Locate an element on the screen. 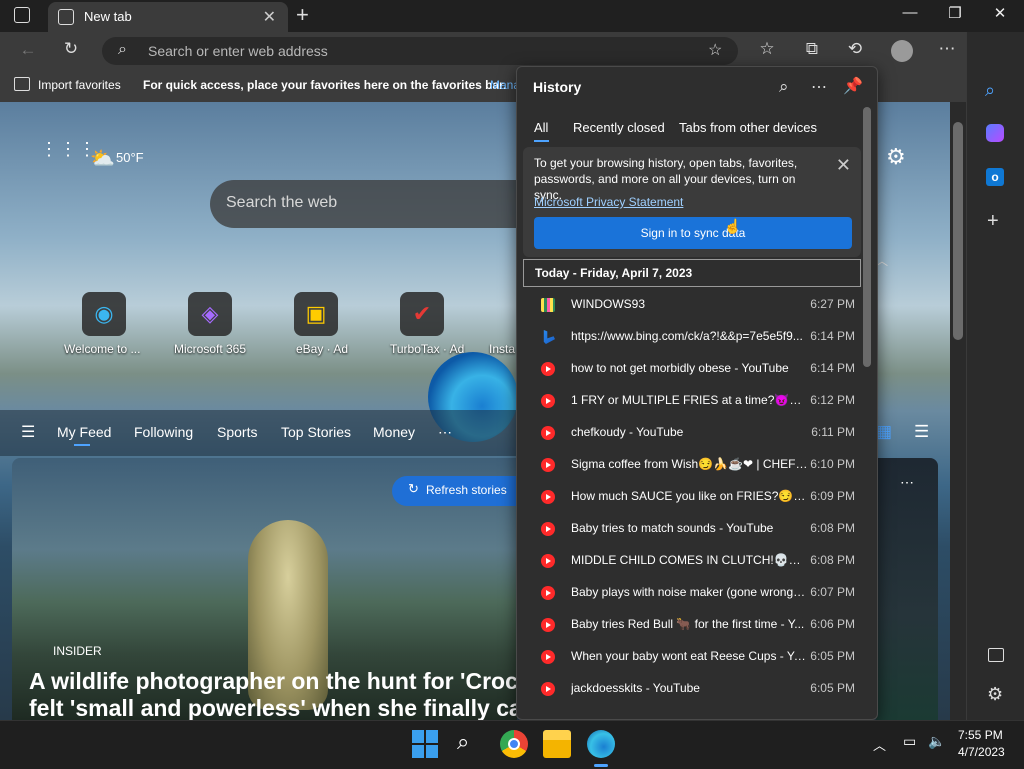 This screenshot has width=1024, height=769. web-search-box: Search the web is located at coordinates (365, 204).